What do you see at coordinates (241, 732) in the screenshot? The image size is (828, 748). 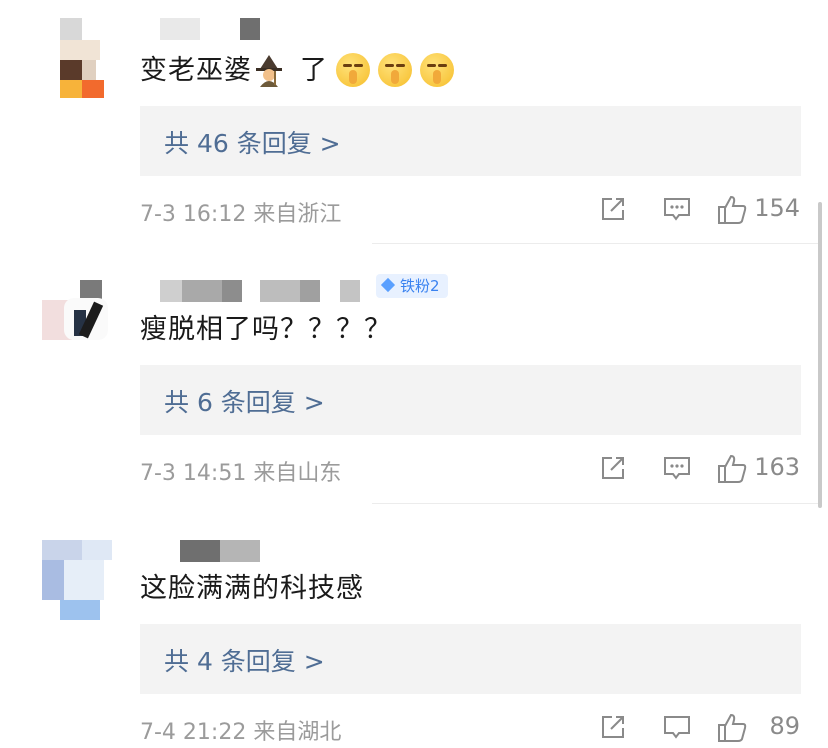 I see `timestamp: 7-4 21:22 来自湖北` at bounding box center [241, 732].